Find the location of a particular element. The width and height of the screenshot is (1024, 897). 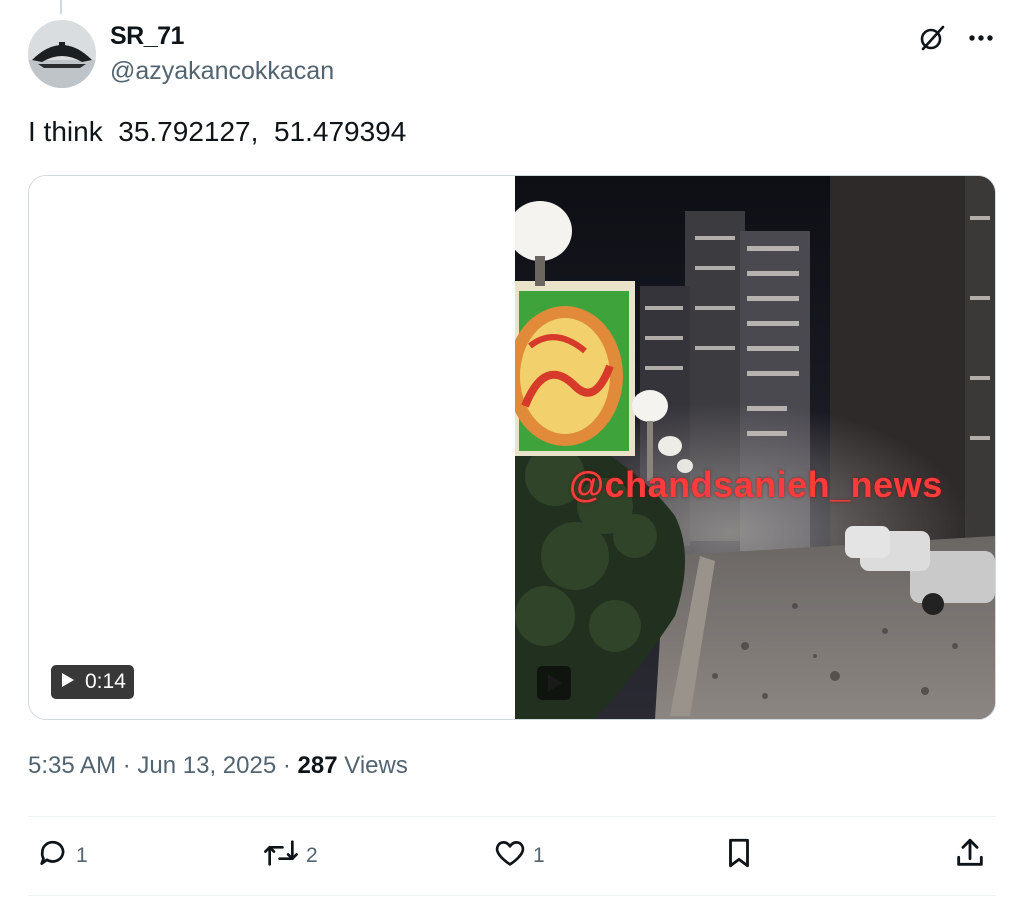

grok-icon is located at coordinates (932, 38).